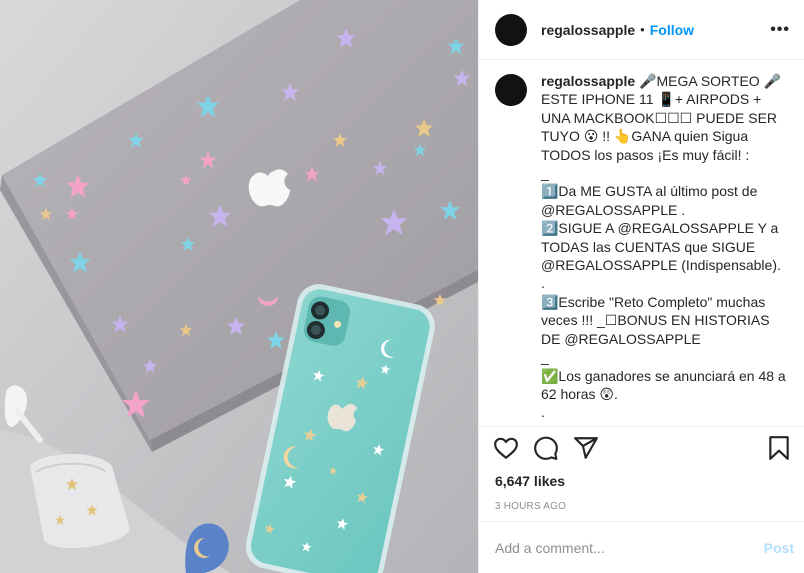  I want to click on comment-form: Post, so click(641, 547).